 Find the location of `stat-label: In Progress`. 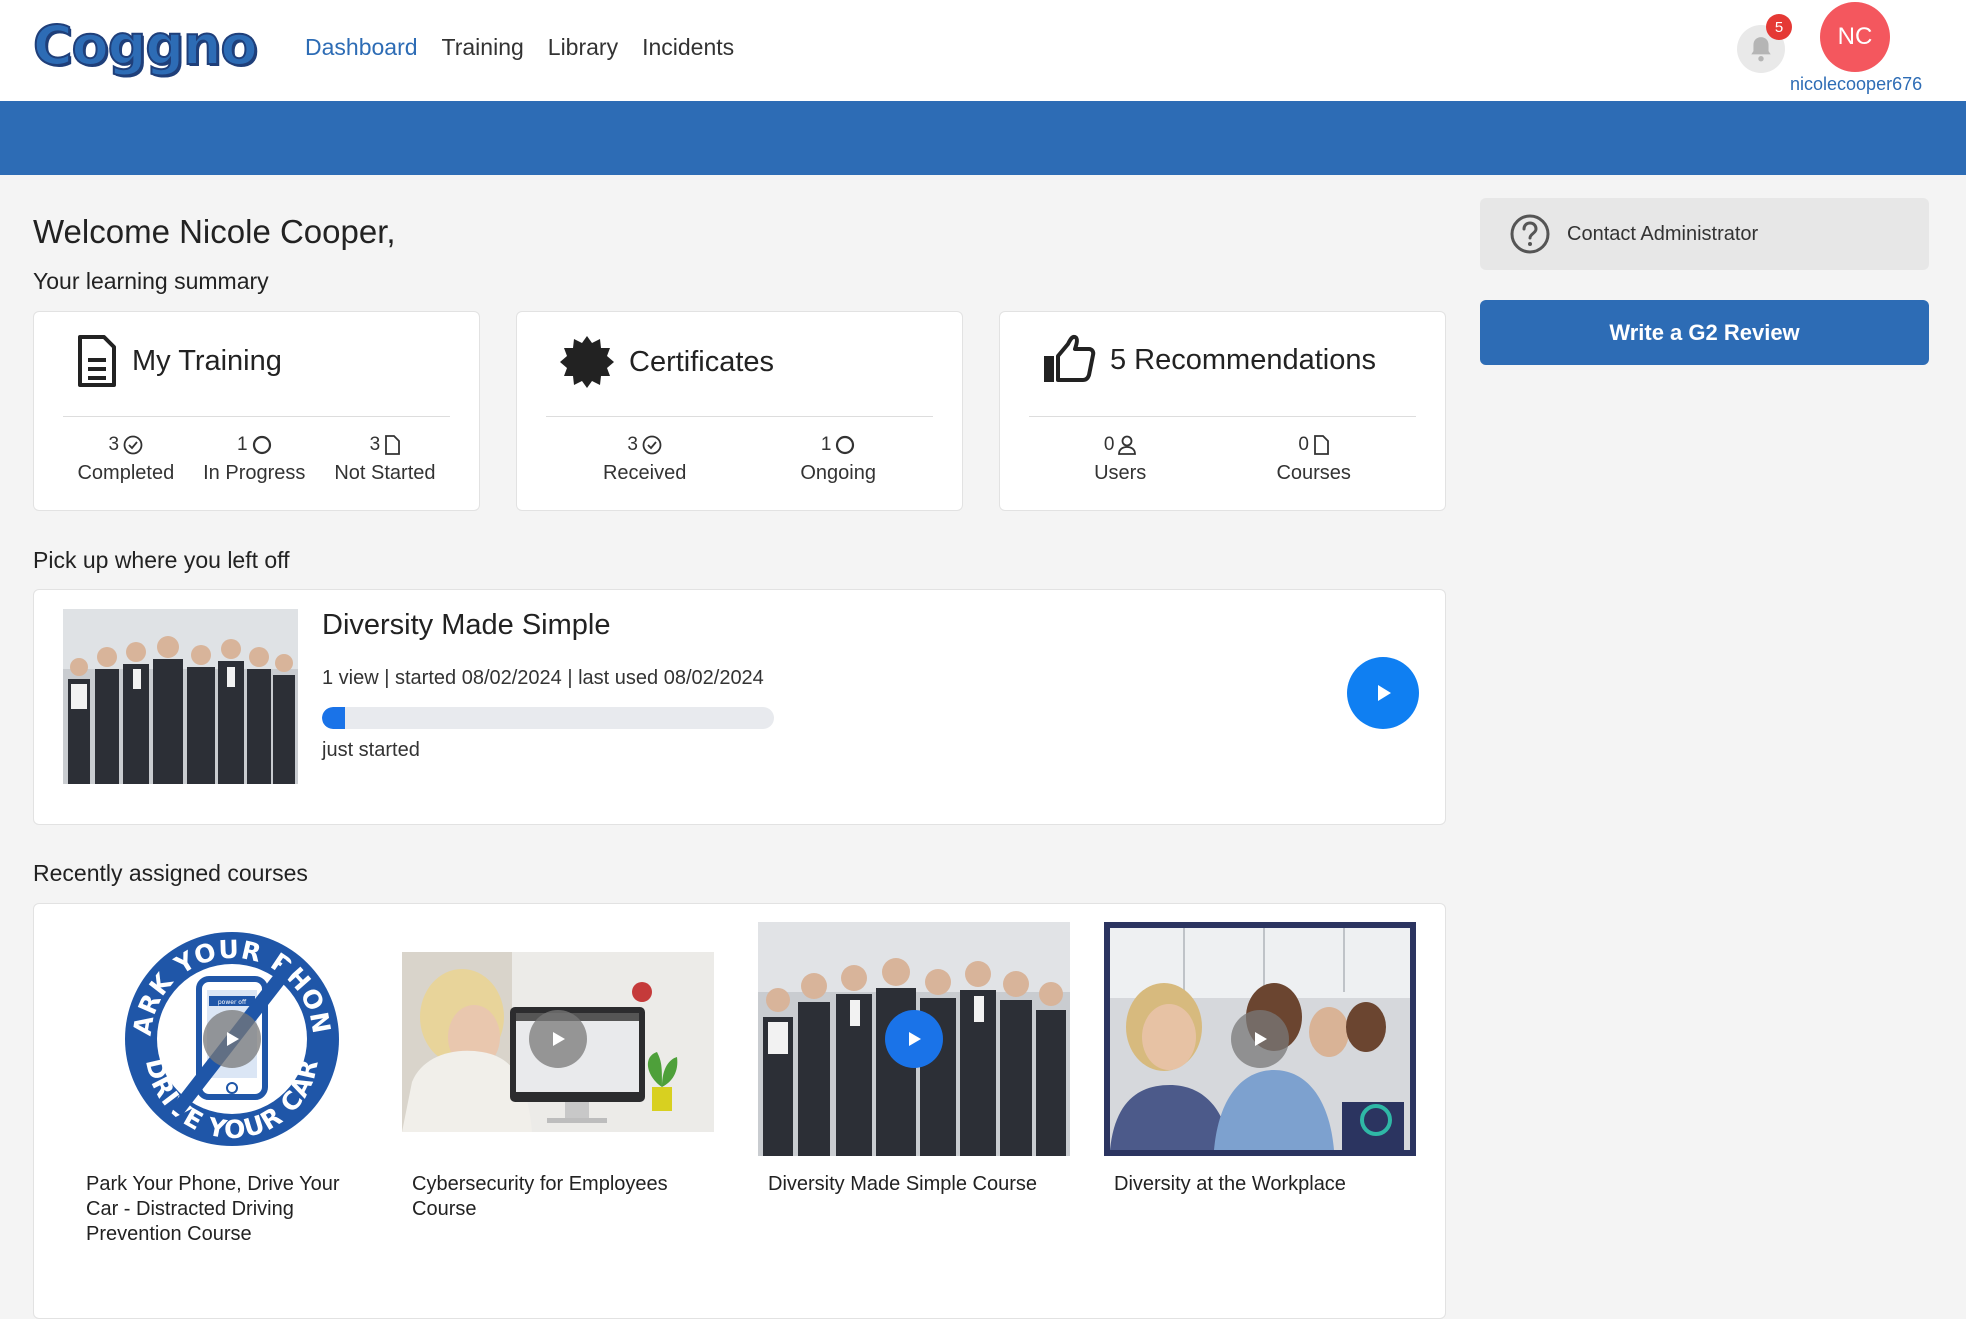

stat-label: In Progress is located at coordinates (254, 473).